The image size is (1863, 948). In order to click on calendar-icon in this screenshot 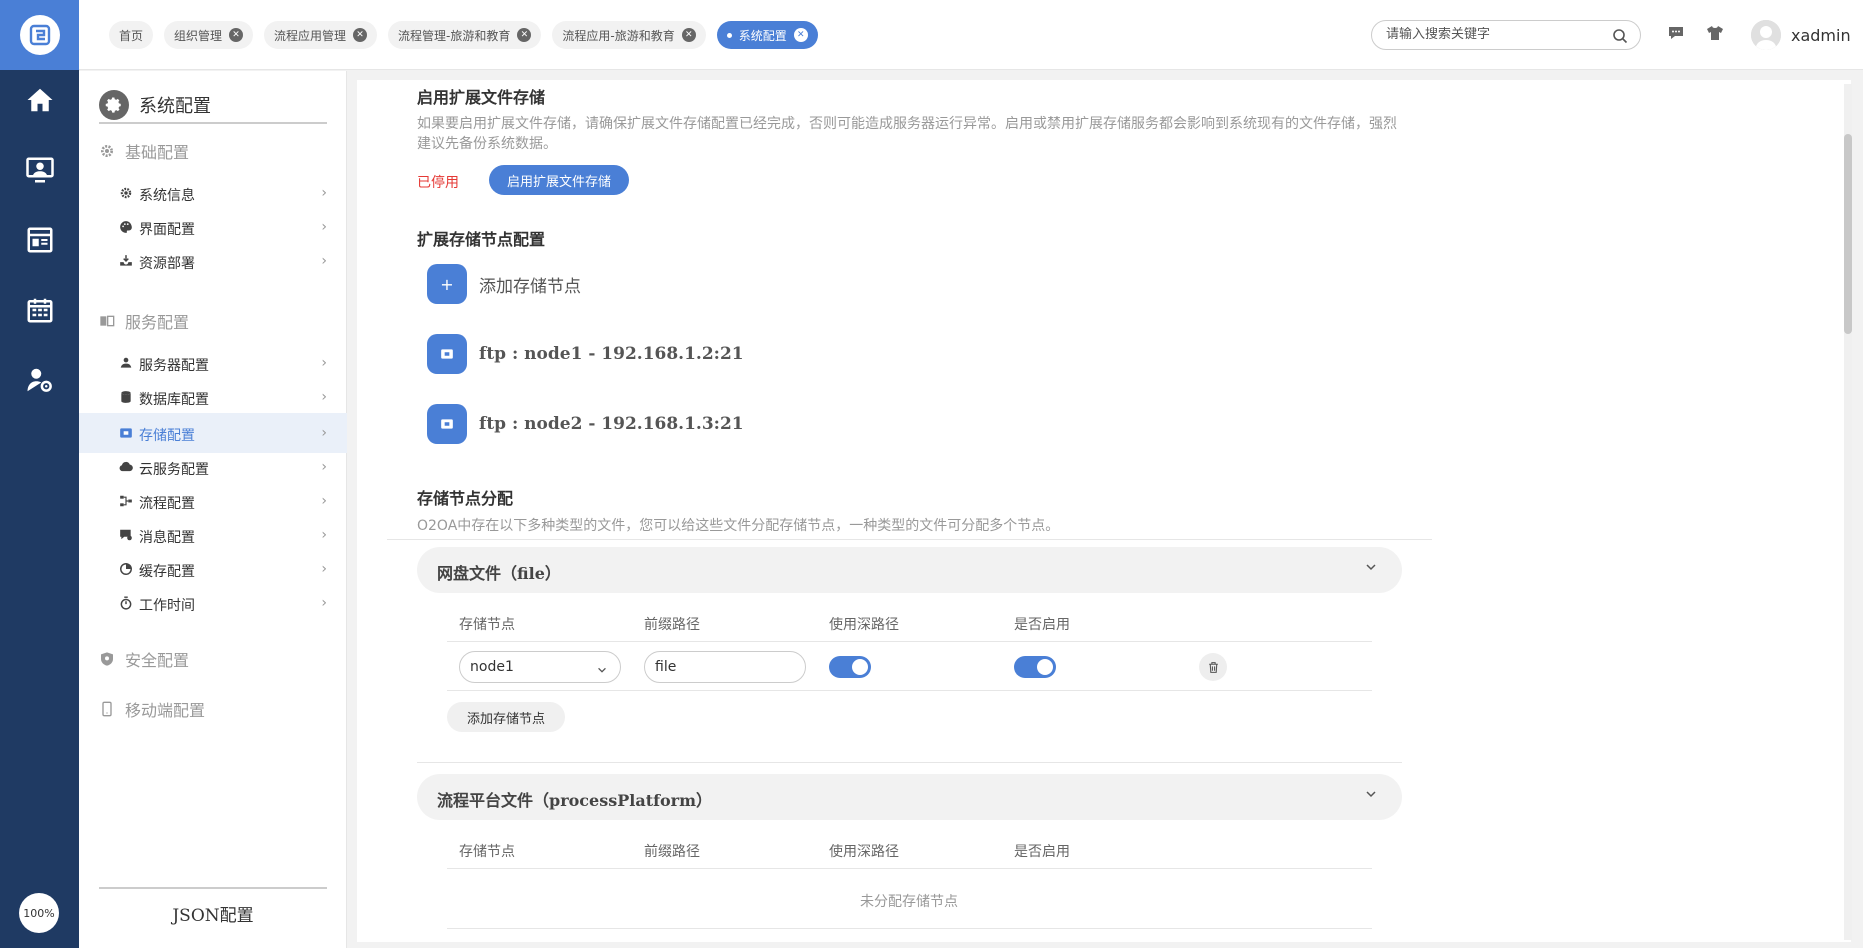, I will do `click(39, 310)`.